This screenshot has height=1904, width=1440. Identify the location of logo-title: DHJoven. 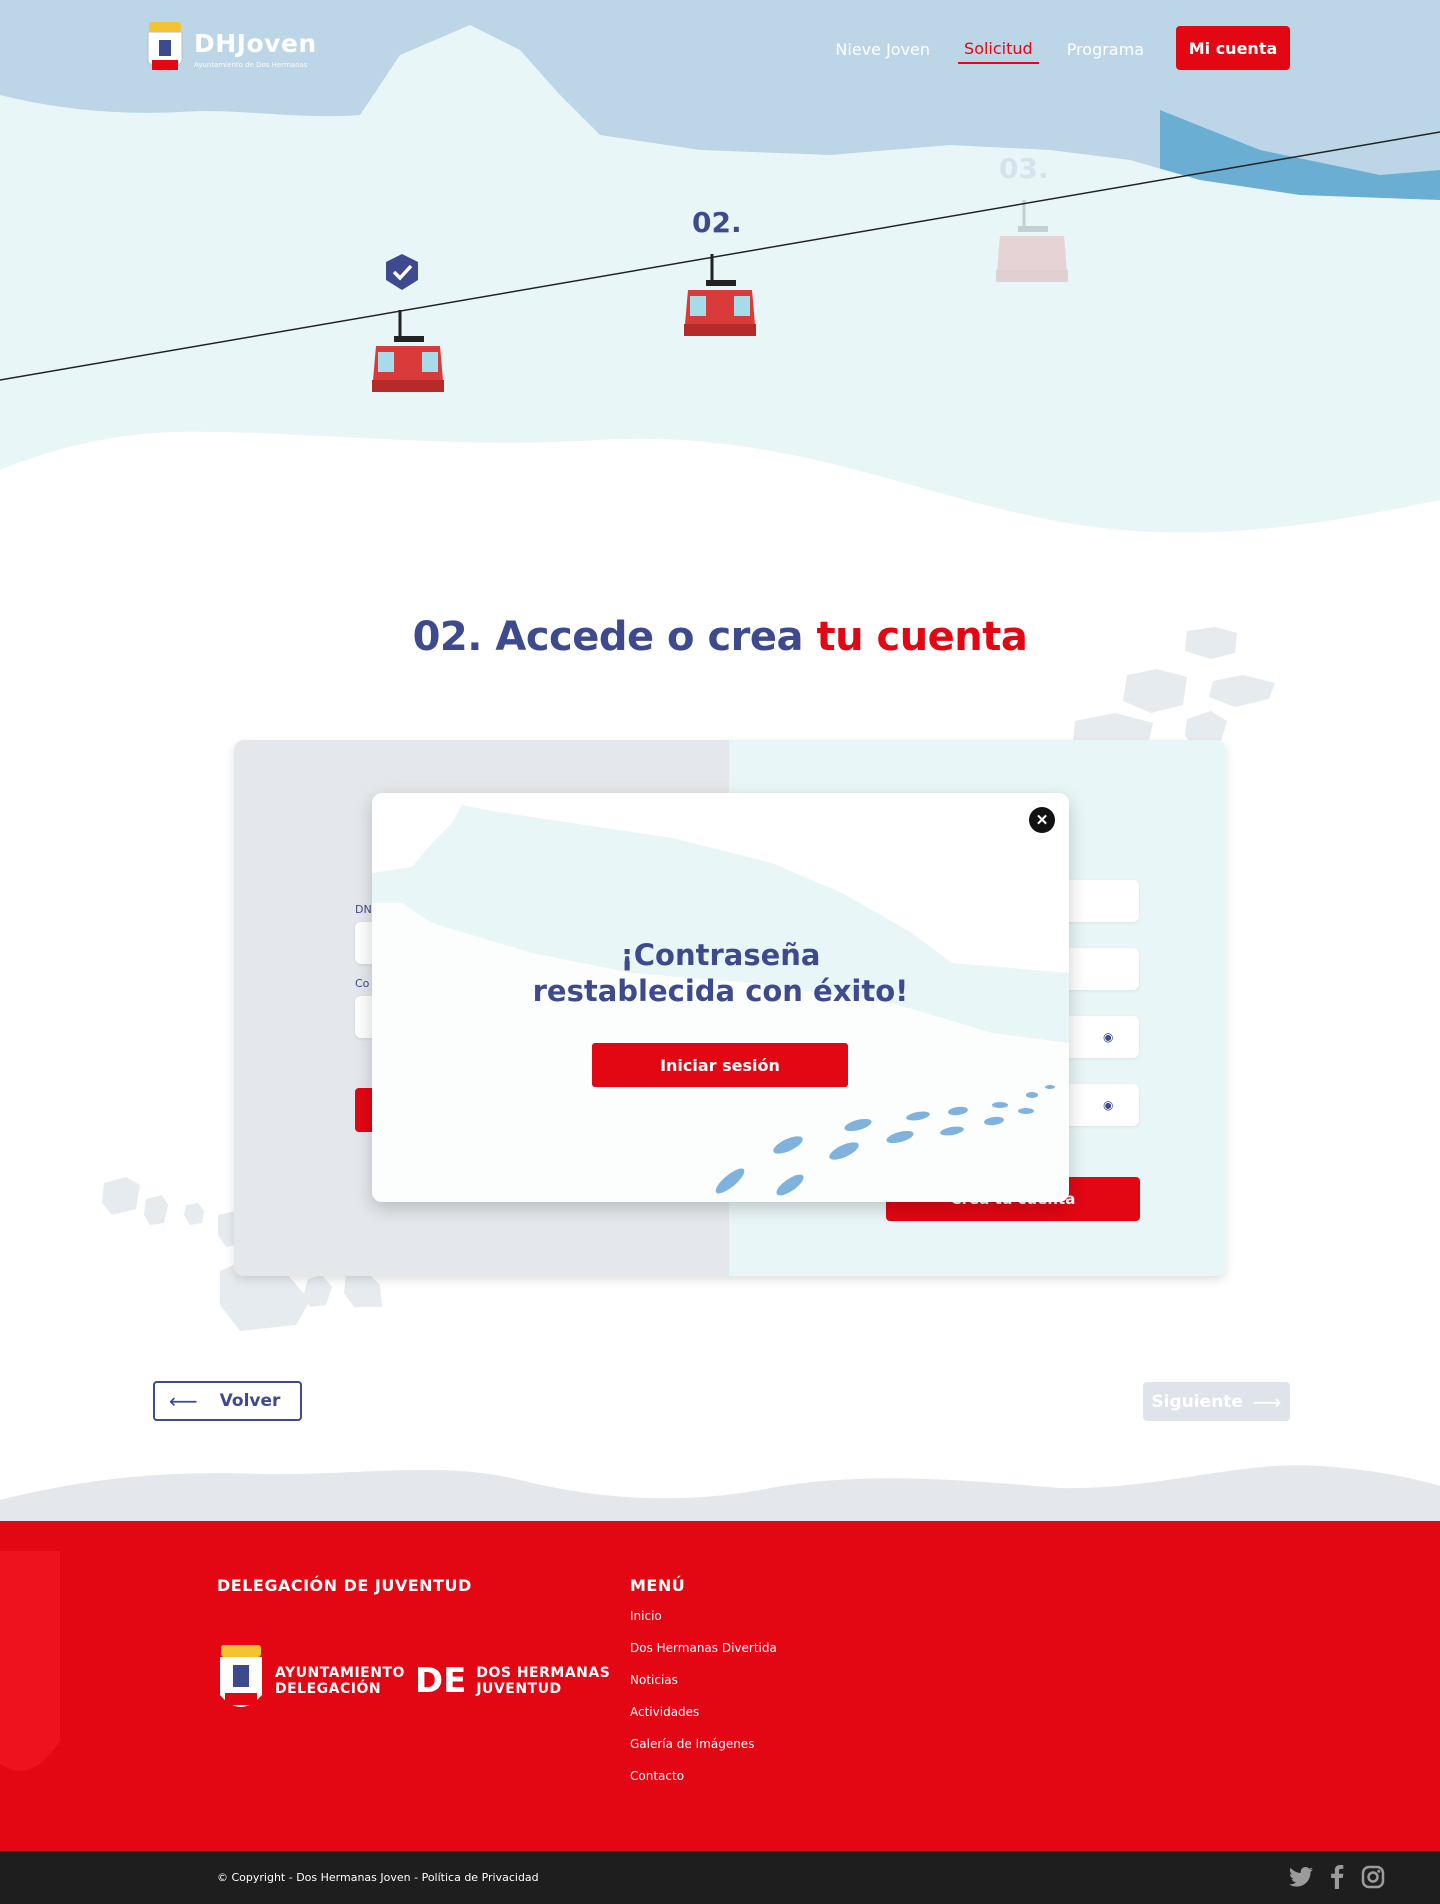
(255, 43).